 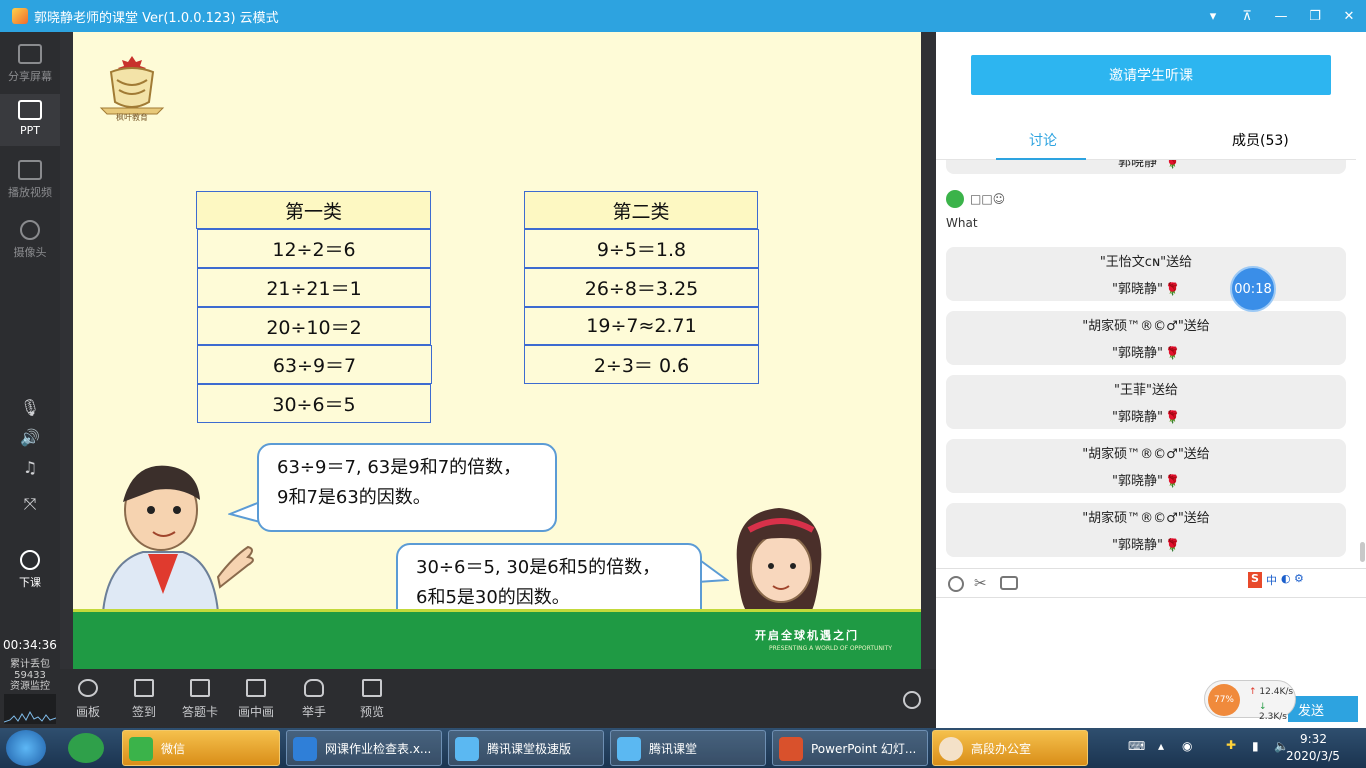 I want to click on start-button, so click(x=26, y=748).